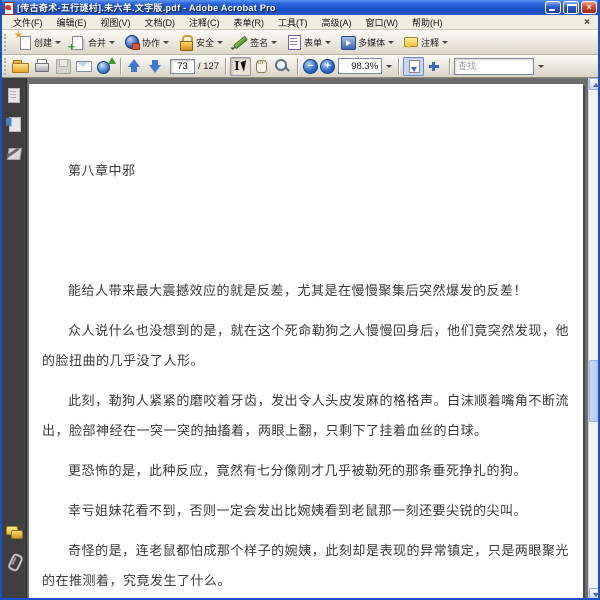 Image resolution: width=600 pixels, height=600 pixels. Describe the element at coordinates (261, 66) in the screenshot. I see `hand-tool-icon` at that location.